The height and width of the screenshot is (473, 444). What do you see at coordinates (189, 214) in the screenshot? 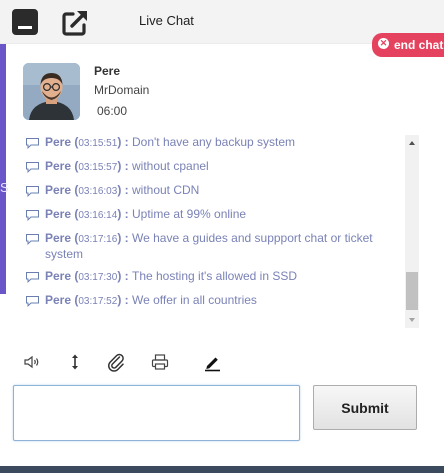
I see `message-text: Uptime at 99% online` at bounding box center [189, 214].